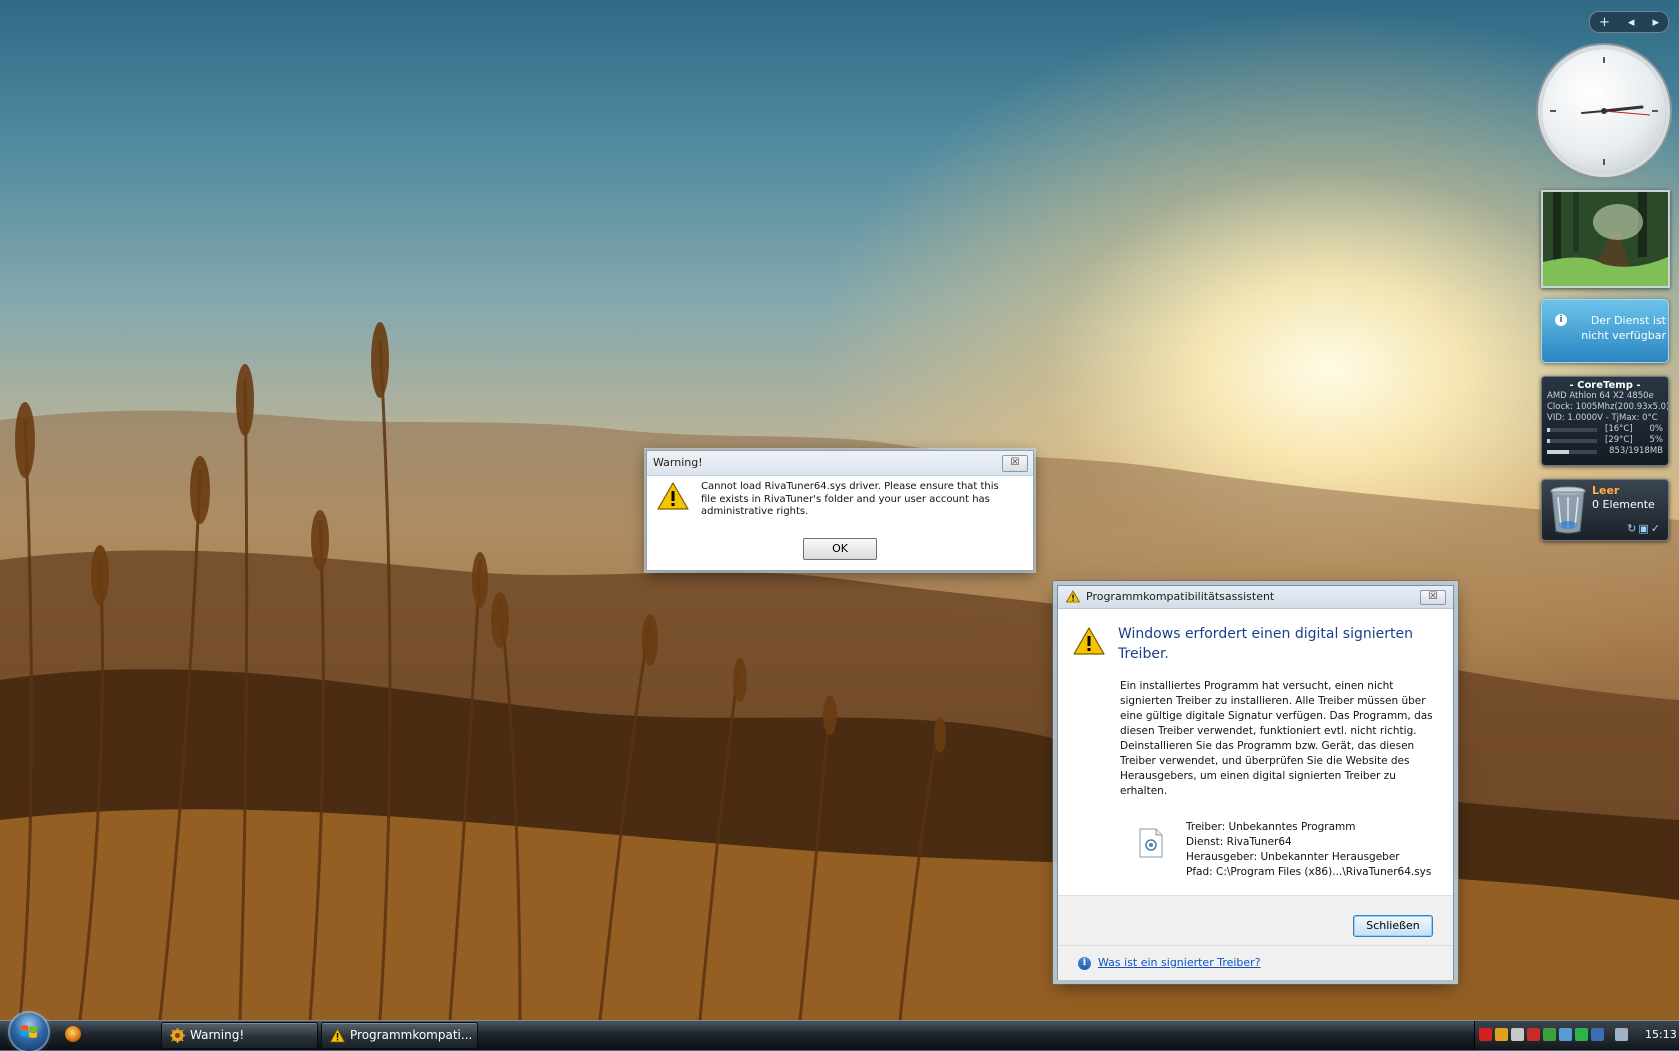 The height and width of the screenshot is (1051, 1679). I want to click on weather-gadget: i Der Dienst ist nicht verfügbar, so click(1605, 331).